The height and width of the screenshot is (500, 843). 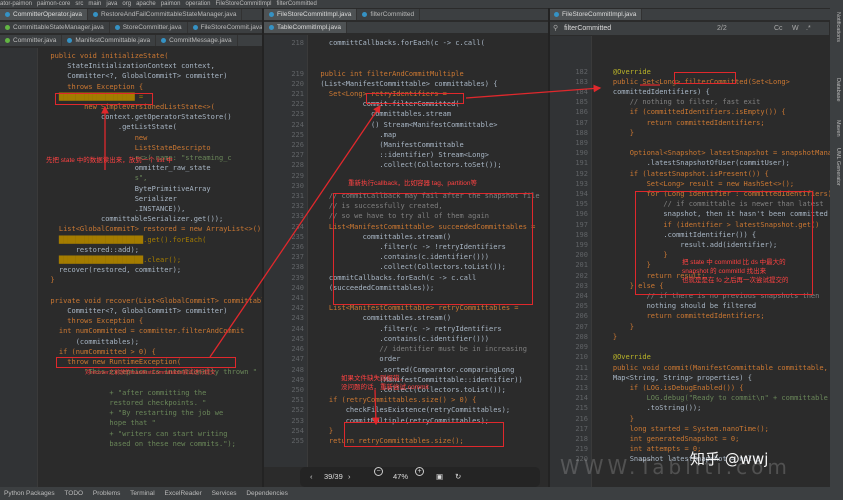 I want to click on line-number: 252, so click(x=297, y=410).